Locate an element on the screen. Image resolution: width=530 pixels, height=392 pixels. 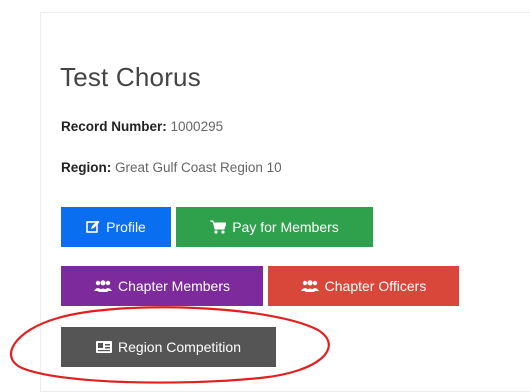
region-competition-button: Region Competition is located at coordinates (168, 347).